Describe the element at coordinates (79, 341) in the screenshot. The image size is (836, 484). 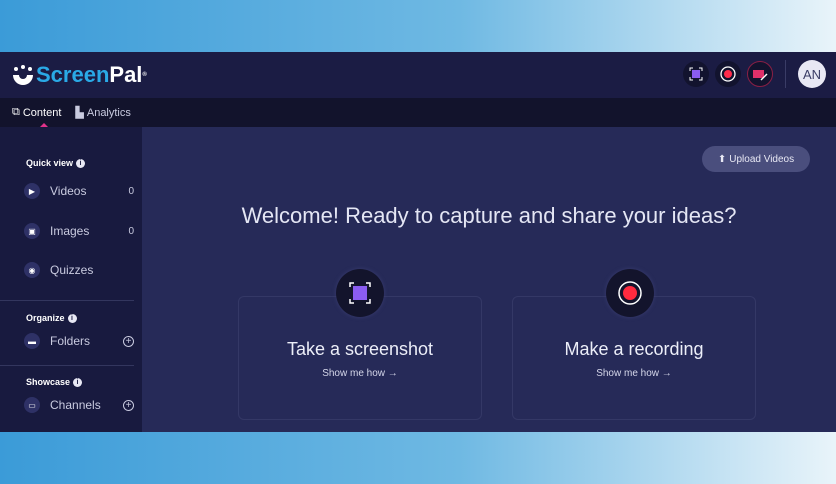
I see `sidebar-item-folders: ▬ Folders +` at that location.